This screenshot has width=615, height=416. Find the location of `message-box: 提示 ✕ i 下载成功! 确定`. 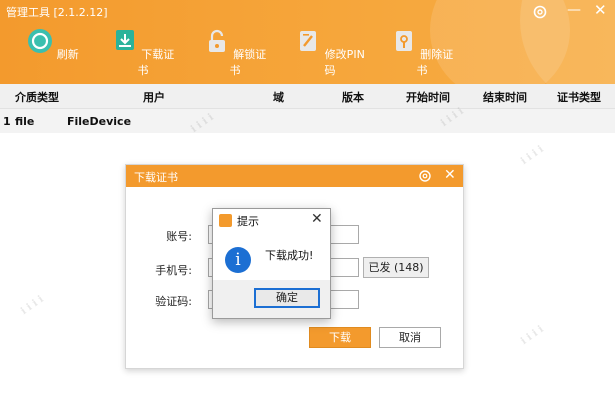

message-box: 提示 ✕ i 下载成功! 确定 is located at coordinates (271, 263).